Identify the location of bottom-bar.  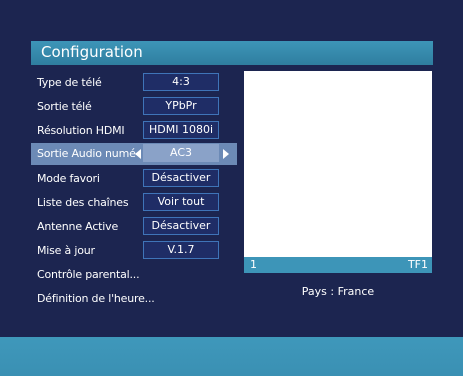
(231, 356).